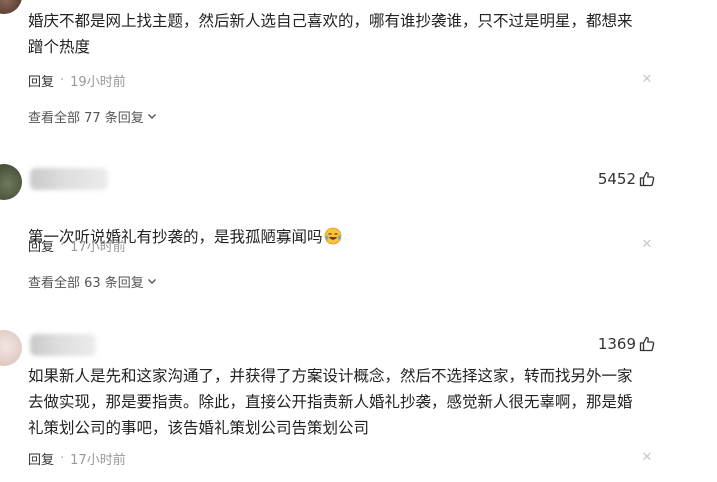 The height and width of the screenshot is (482, 717). I want to click on comment-meta: 回复 · 19小时前, so click(77, 80).